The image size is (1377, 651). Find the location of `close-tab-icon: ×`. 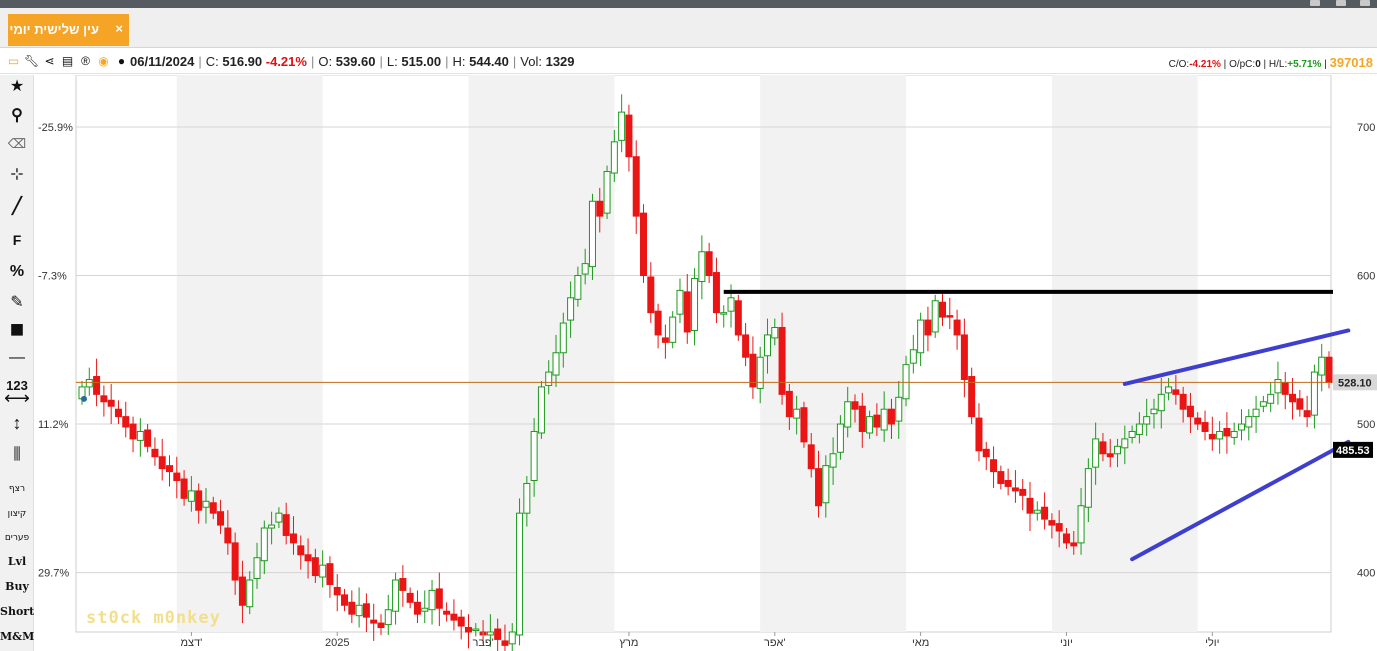

close-tab-icon: × is located at coordinates (119, 28).